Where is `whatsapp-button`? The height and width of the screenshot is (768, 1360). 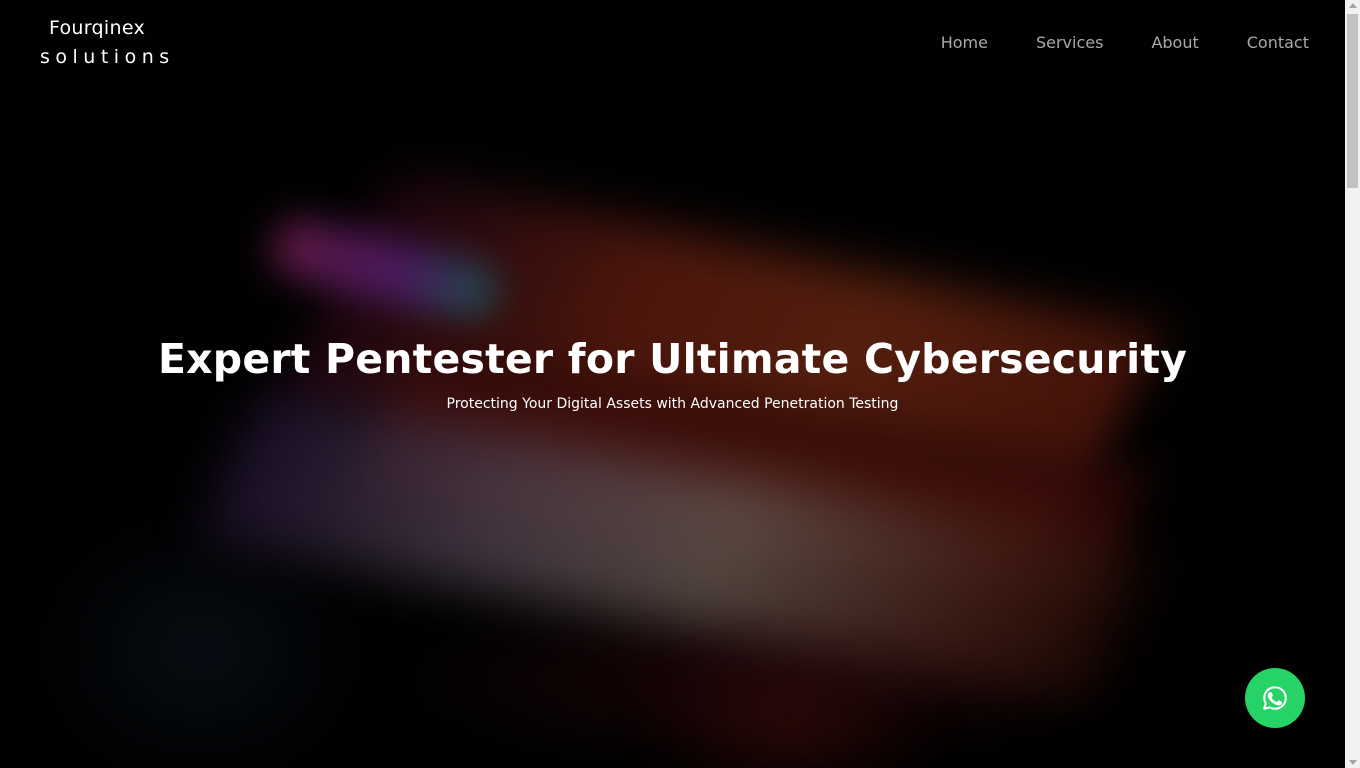 whatsapp-button is located at coordinates (1275, 698).